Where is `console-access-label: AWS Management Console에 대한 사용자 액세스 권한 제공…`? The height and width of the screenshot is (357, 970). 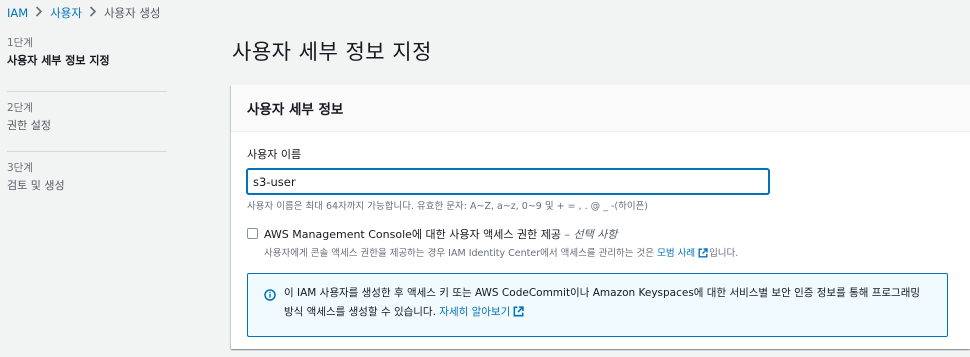
console-access-label: AWS Management Console에 대한 사용자 액세스 권한 제공… is located at coordinates (501, 234).